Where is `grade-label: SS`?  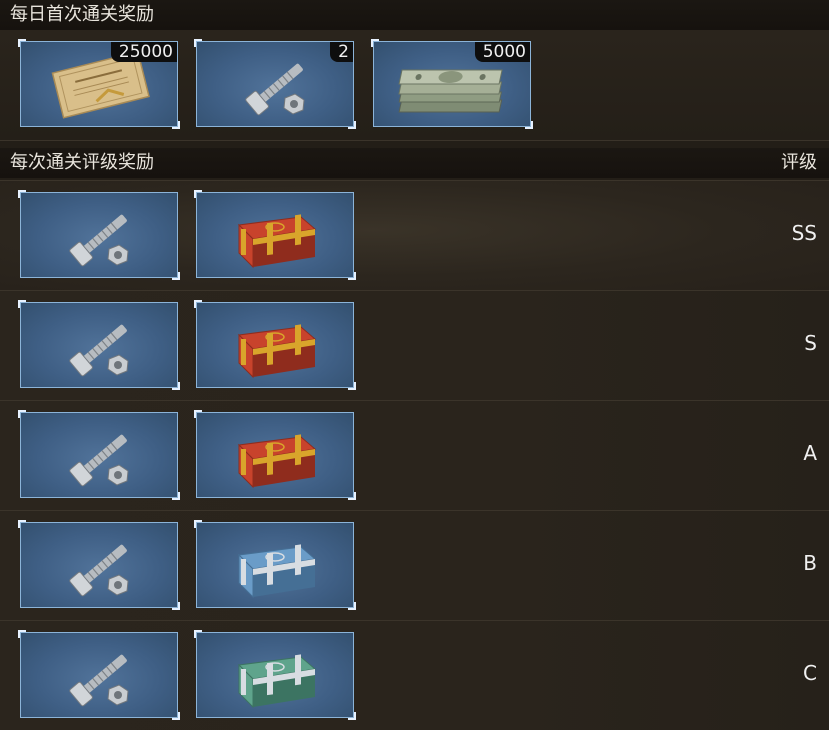
grade-label: SS is located at coordinates (804, 233).